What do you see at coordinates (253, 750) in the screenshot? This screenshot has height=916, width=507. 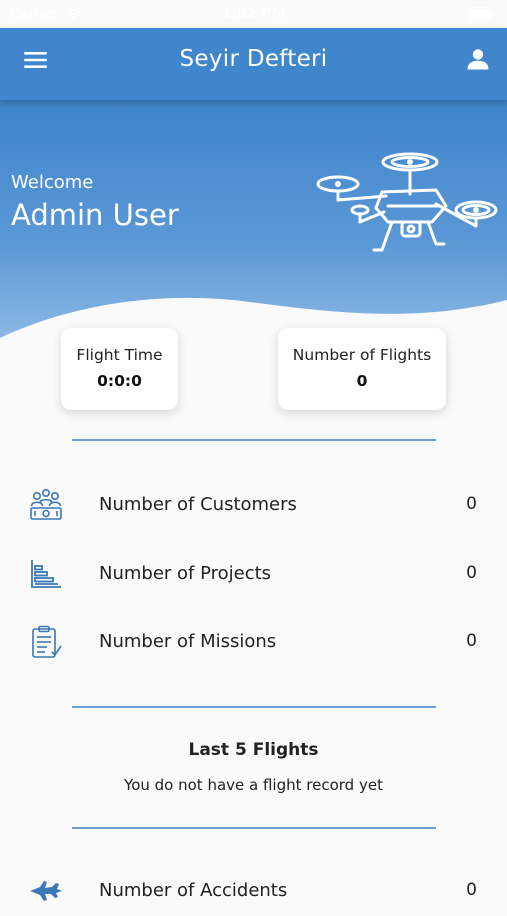 I see `last-flights-title: Last 5 Flights` at bounding box center [253, 750].